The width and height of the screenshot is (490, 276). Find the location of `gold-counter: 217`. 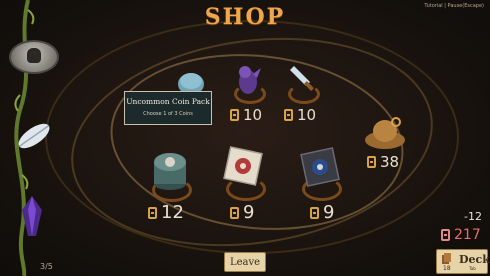

gold-counter: 217 is located at coordinates (461, 235).